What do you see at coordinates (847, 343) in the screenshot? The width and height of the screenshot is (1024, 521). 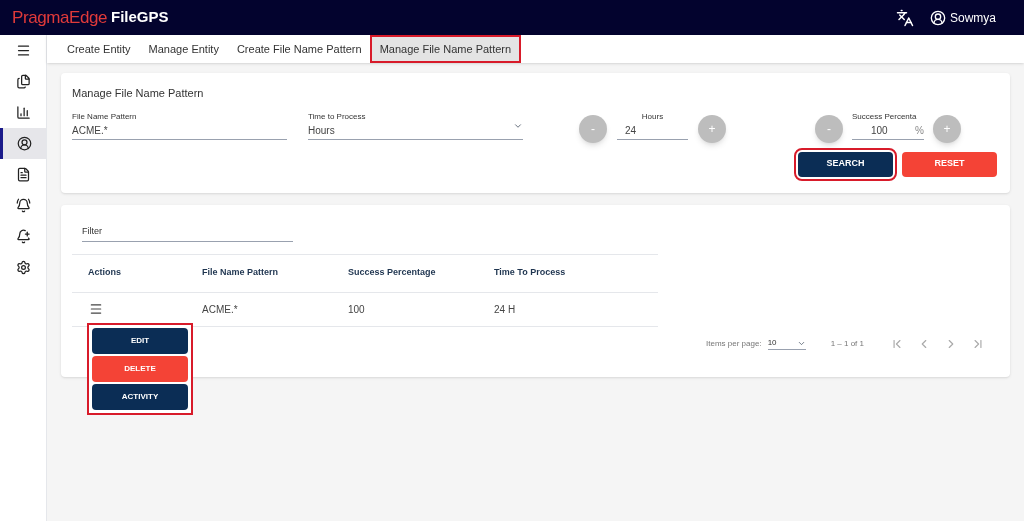 I see `page-range: 1 – 1 of 1` at bounding box center [847, 343].